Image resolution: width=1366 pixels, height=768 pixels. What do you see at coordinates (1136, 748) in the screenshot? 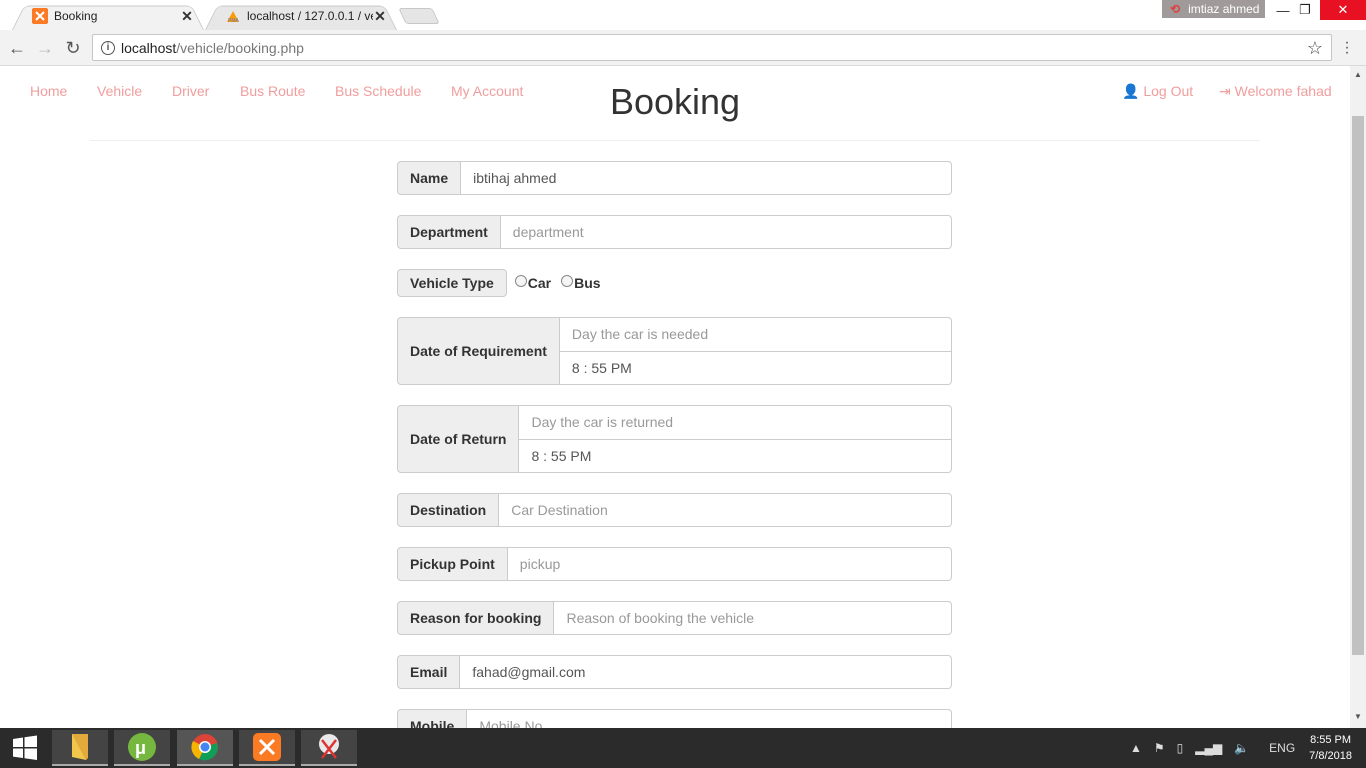
I see `show-hidden-icons-icon: ▲` at bounding box center [1136, 748].